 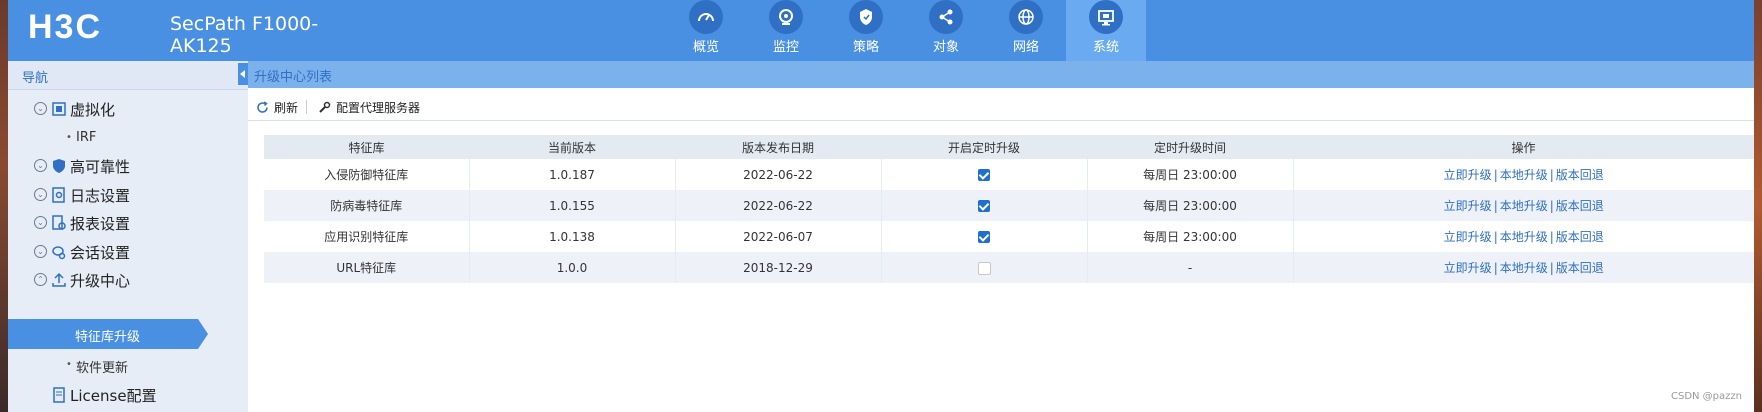 What do you see at coordinates (778, 147) in the screenshot?
I see `column-header: 版本发布日期` at bounding box center [778, 147].